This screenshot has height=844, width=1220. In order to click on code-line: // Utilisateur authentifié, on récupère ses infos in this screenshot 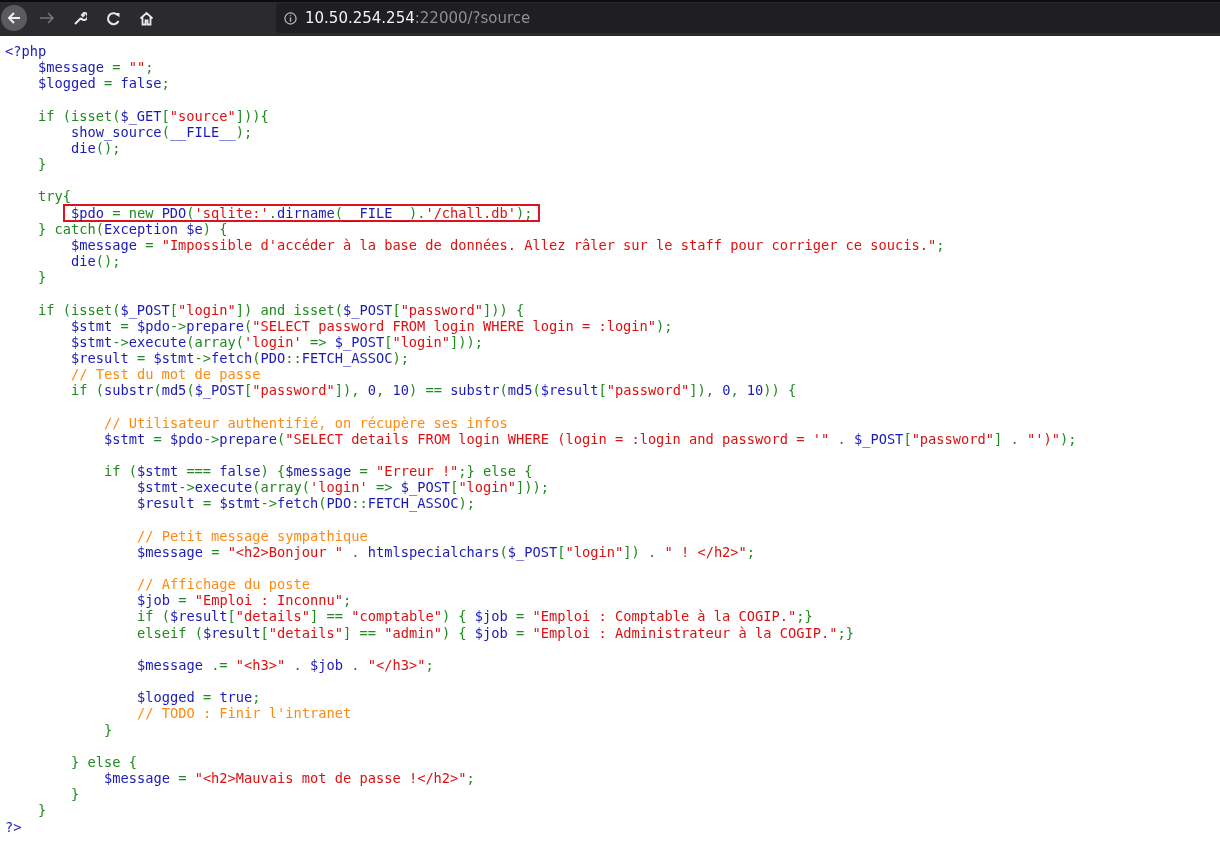, I will do `click(305, 422)`.